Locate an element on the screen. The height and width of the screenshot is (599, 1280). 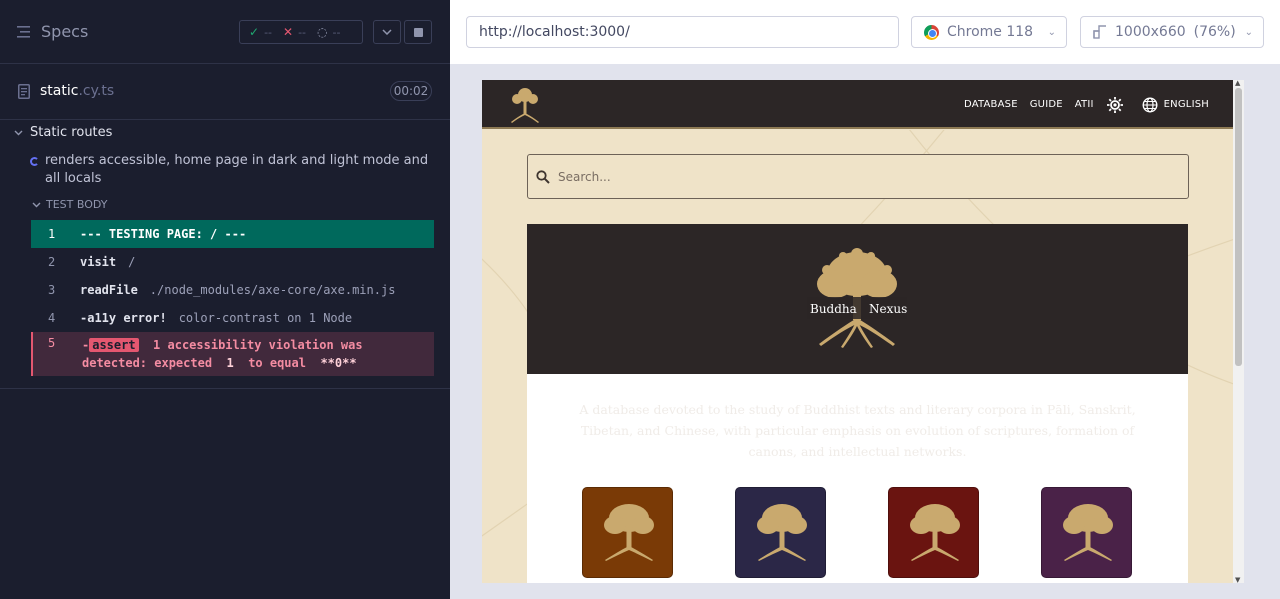
running-spinner-icon is located at coordinates (34, 161).